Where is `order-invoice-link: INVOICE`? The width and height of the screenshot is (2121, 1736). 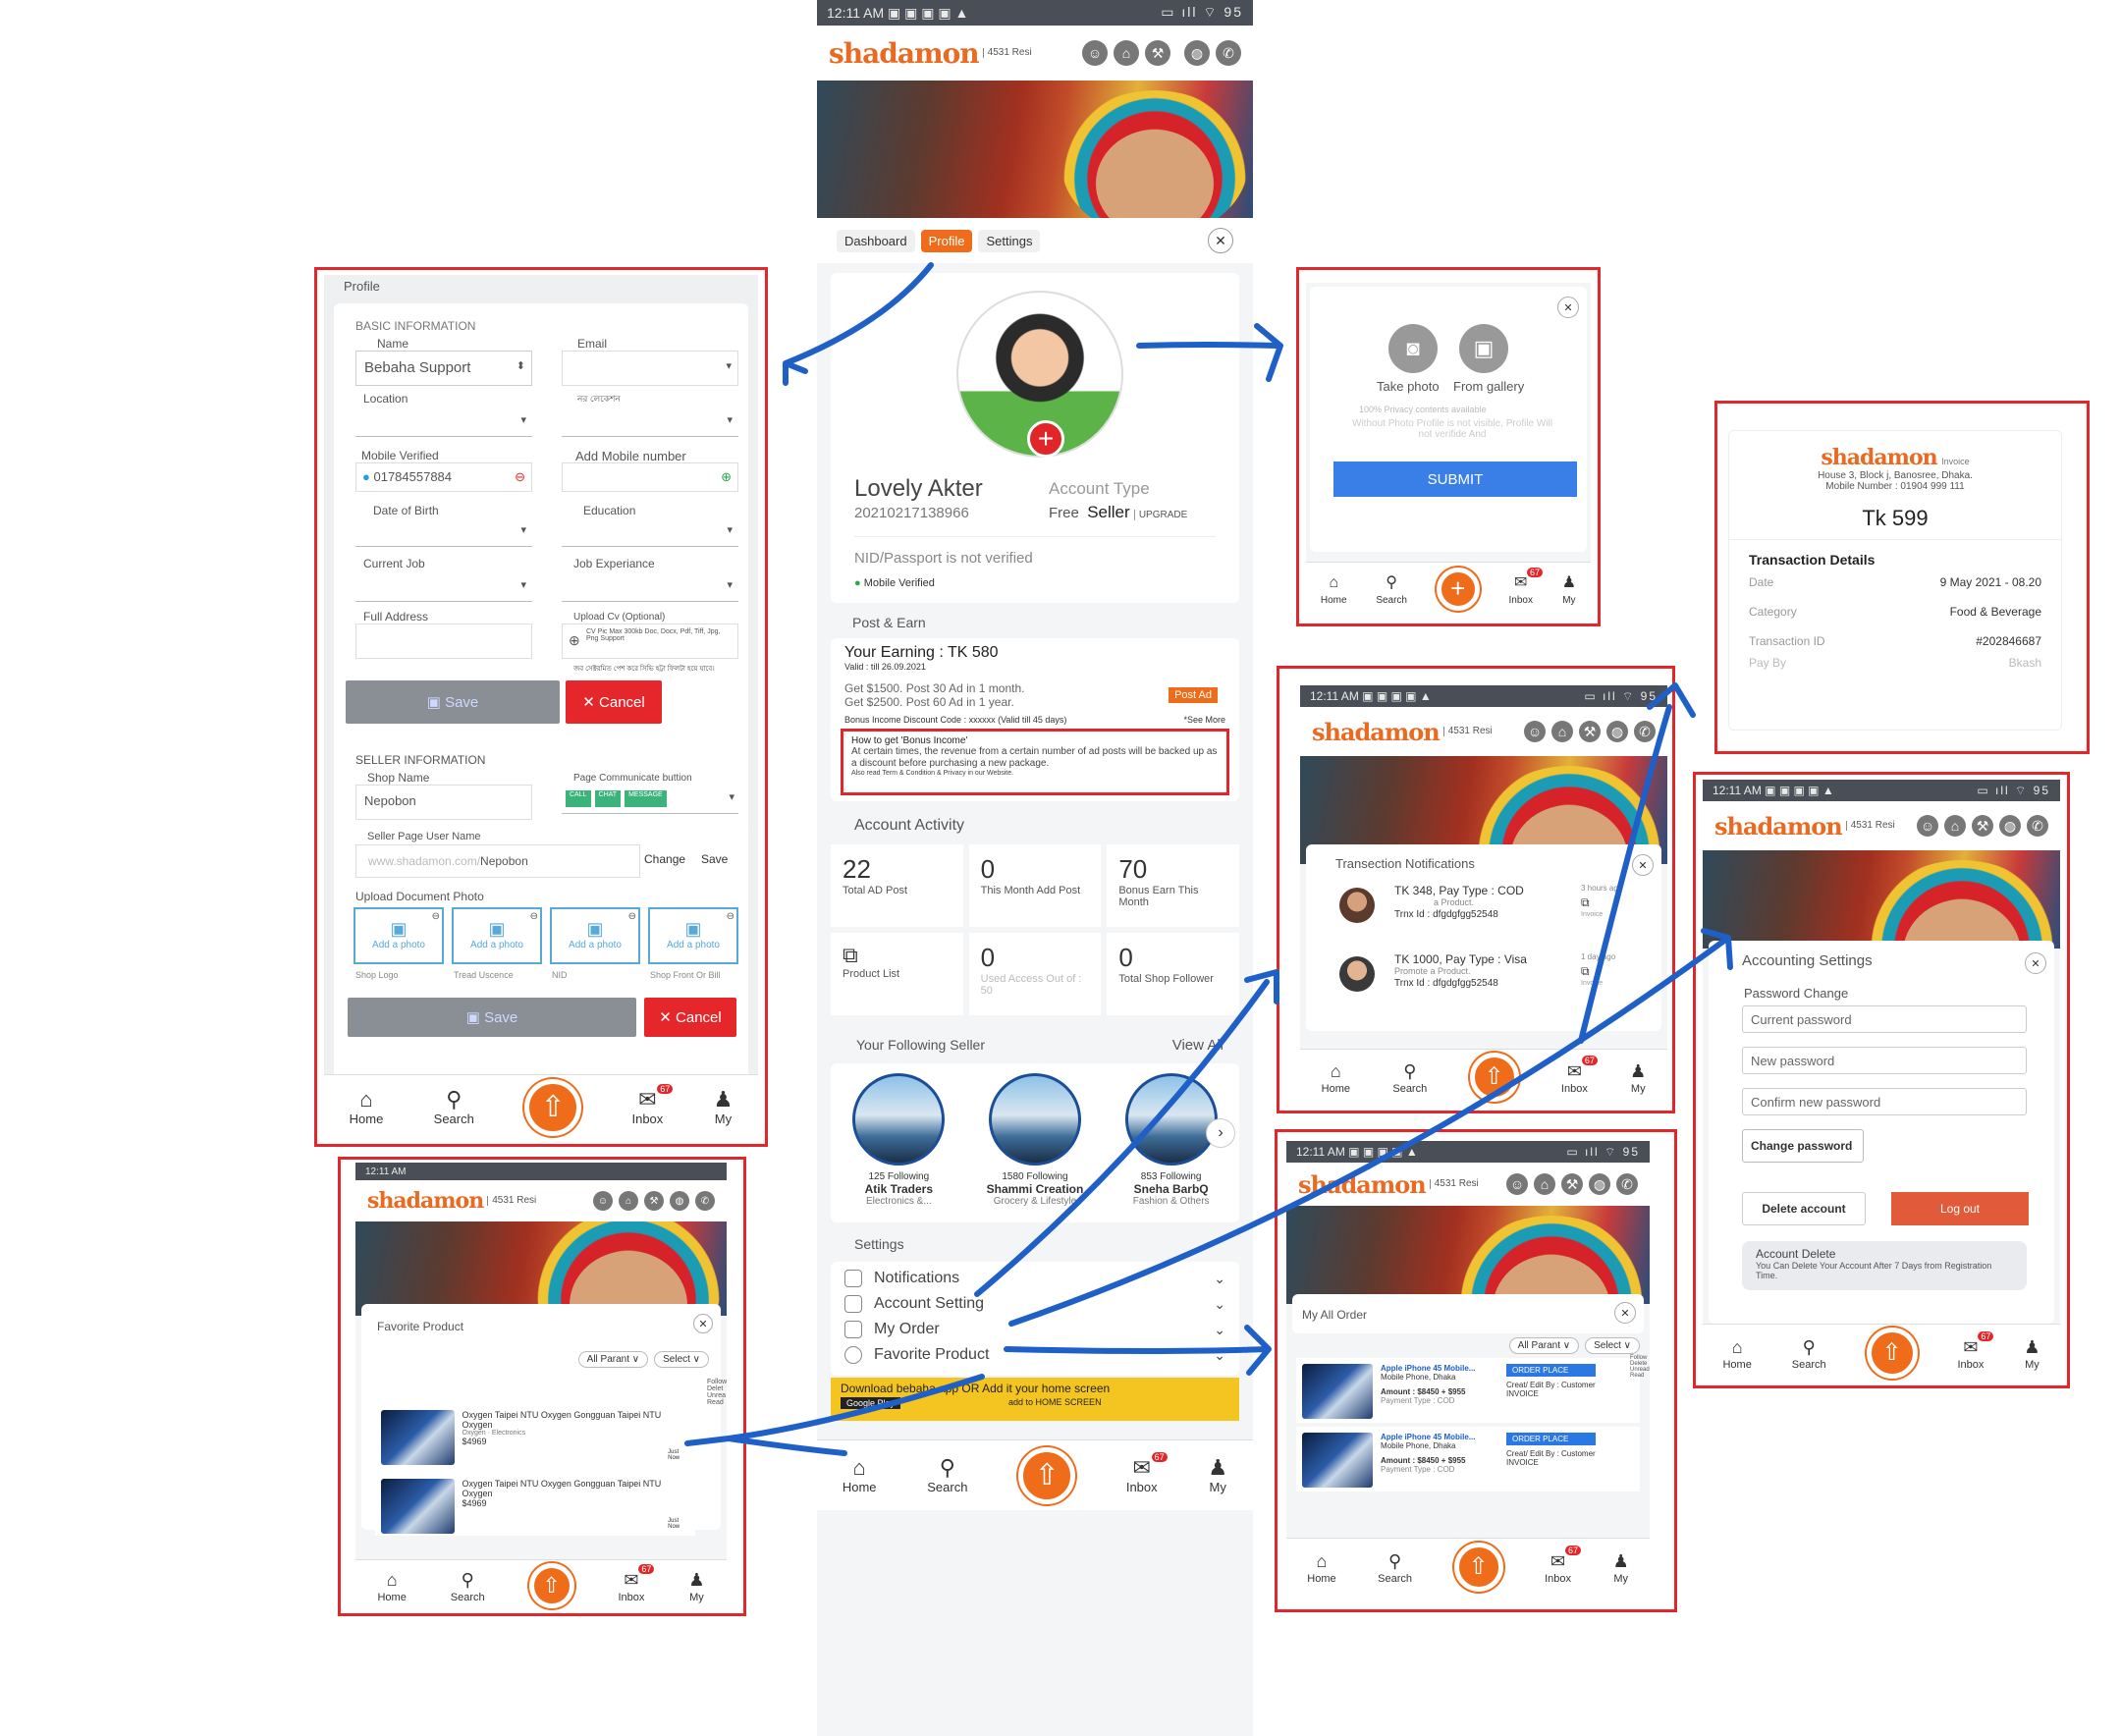 order-invoice-link: INVOICE is located at coordinates (1551, 1462).